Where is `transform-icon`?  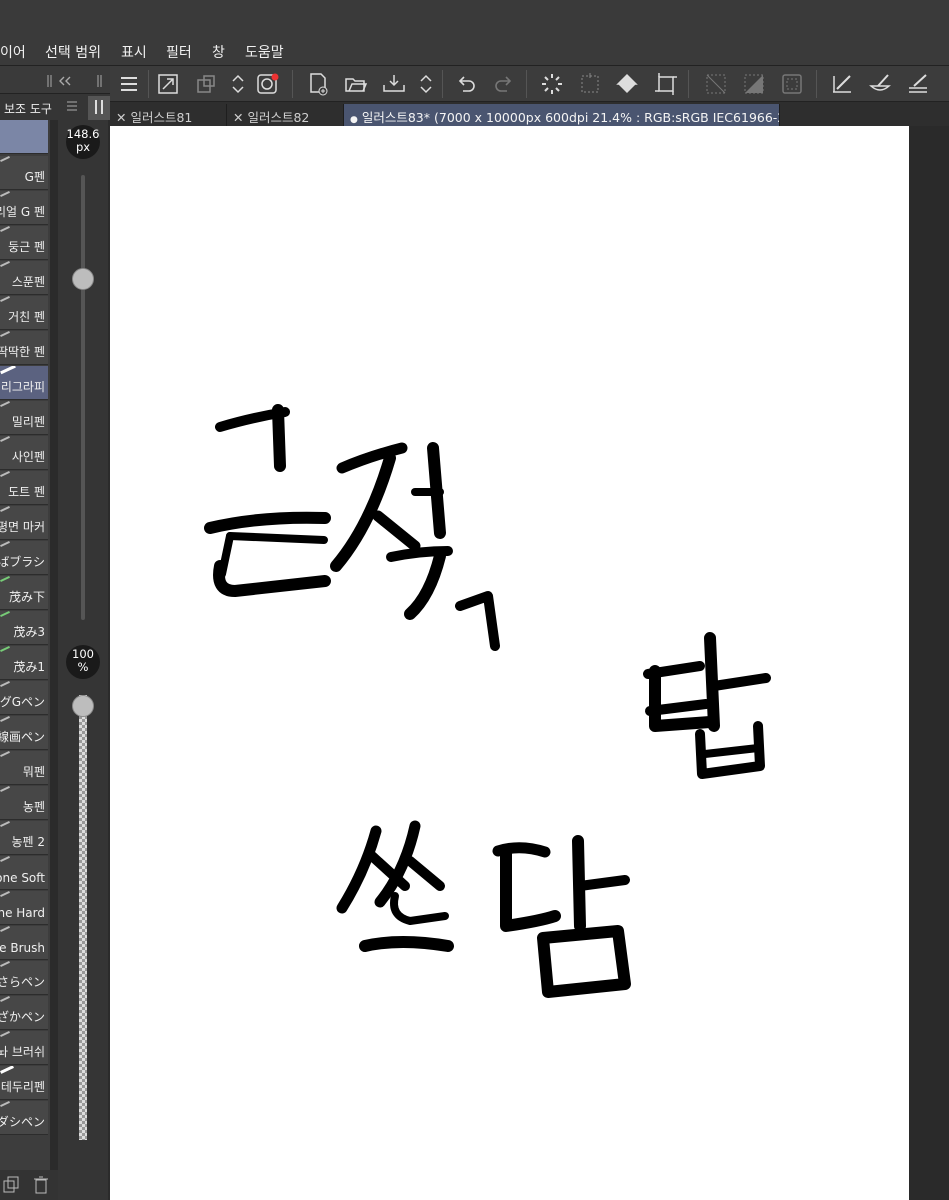 transform-icon is located at coordinates (206, 84).